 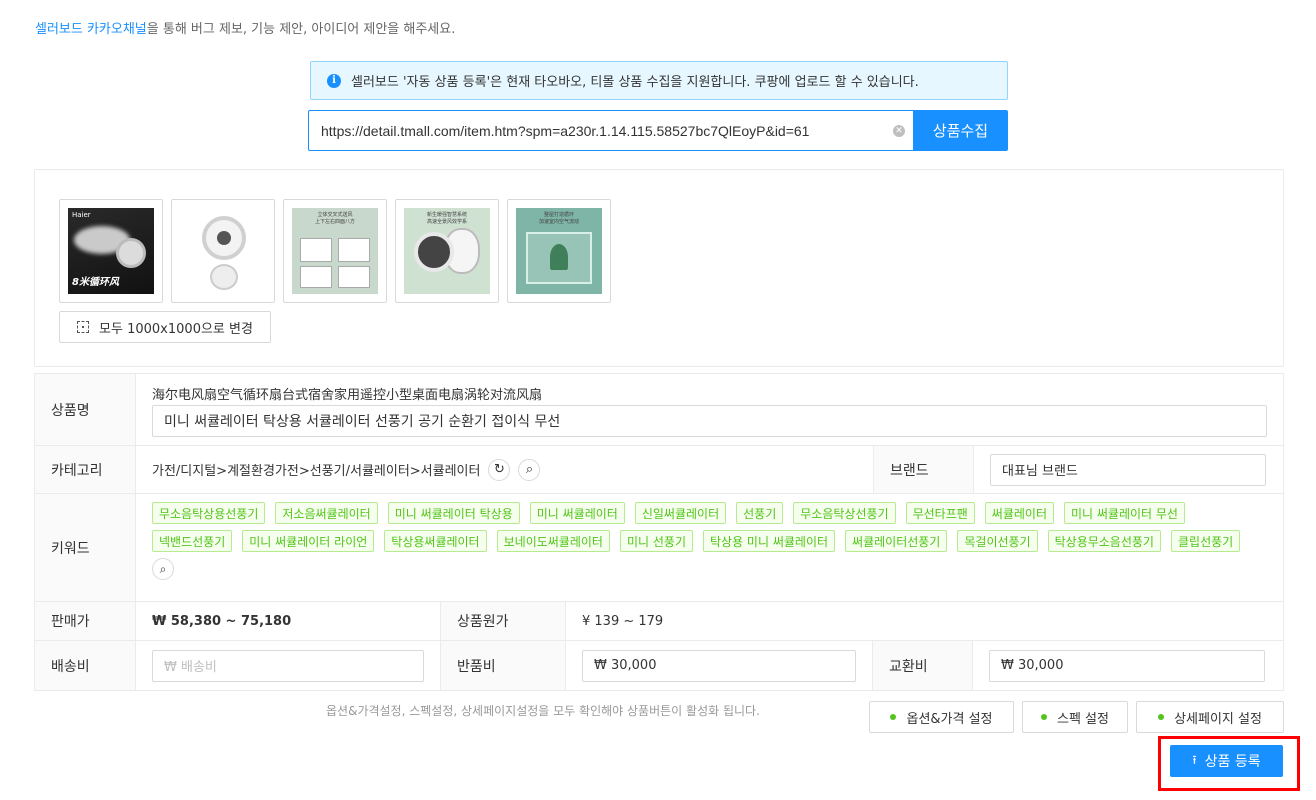 What do you see at coordinates (1232, 762) in the screenshot?
I see `register-product-label: 상품 등록` at bounding box center [1232, 762].